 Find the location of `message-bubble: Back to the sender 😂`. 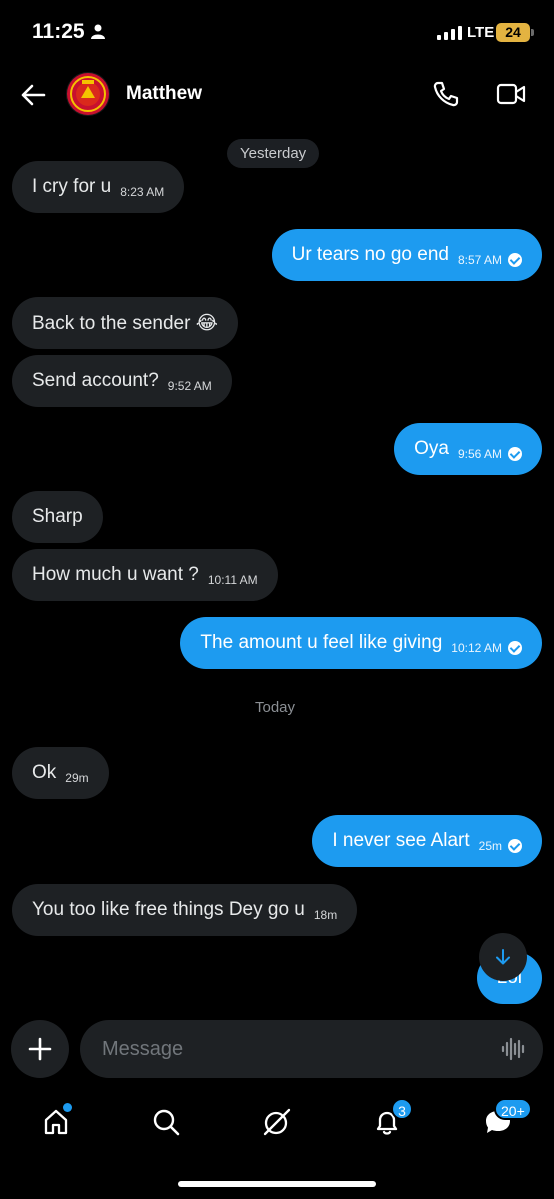

message-bubble: Back to the sender 😂 is located at coordinates (125, 323).